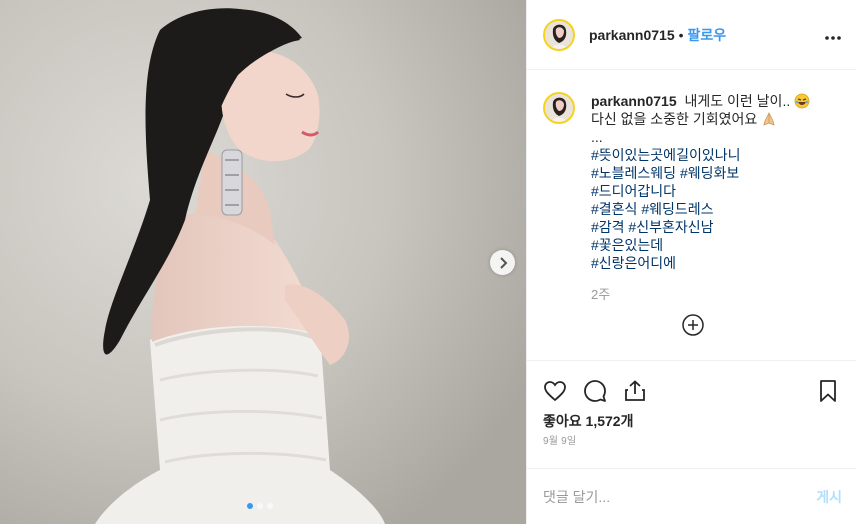  I want to click on next-image-button, so click(502, 262).